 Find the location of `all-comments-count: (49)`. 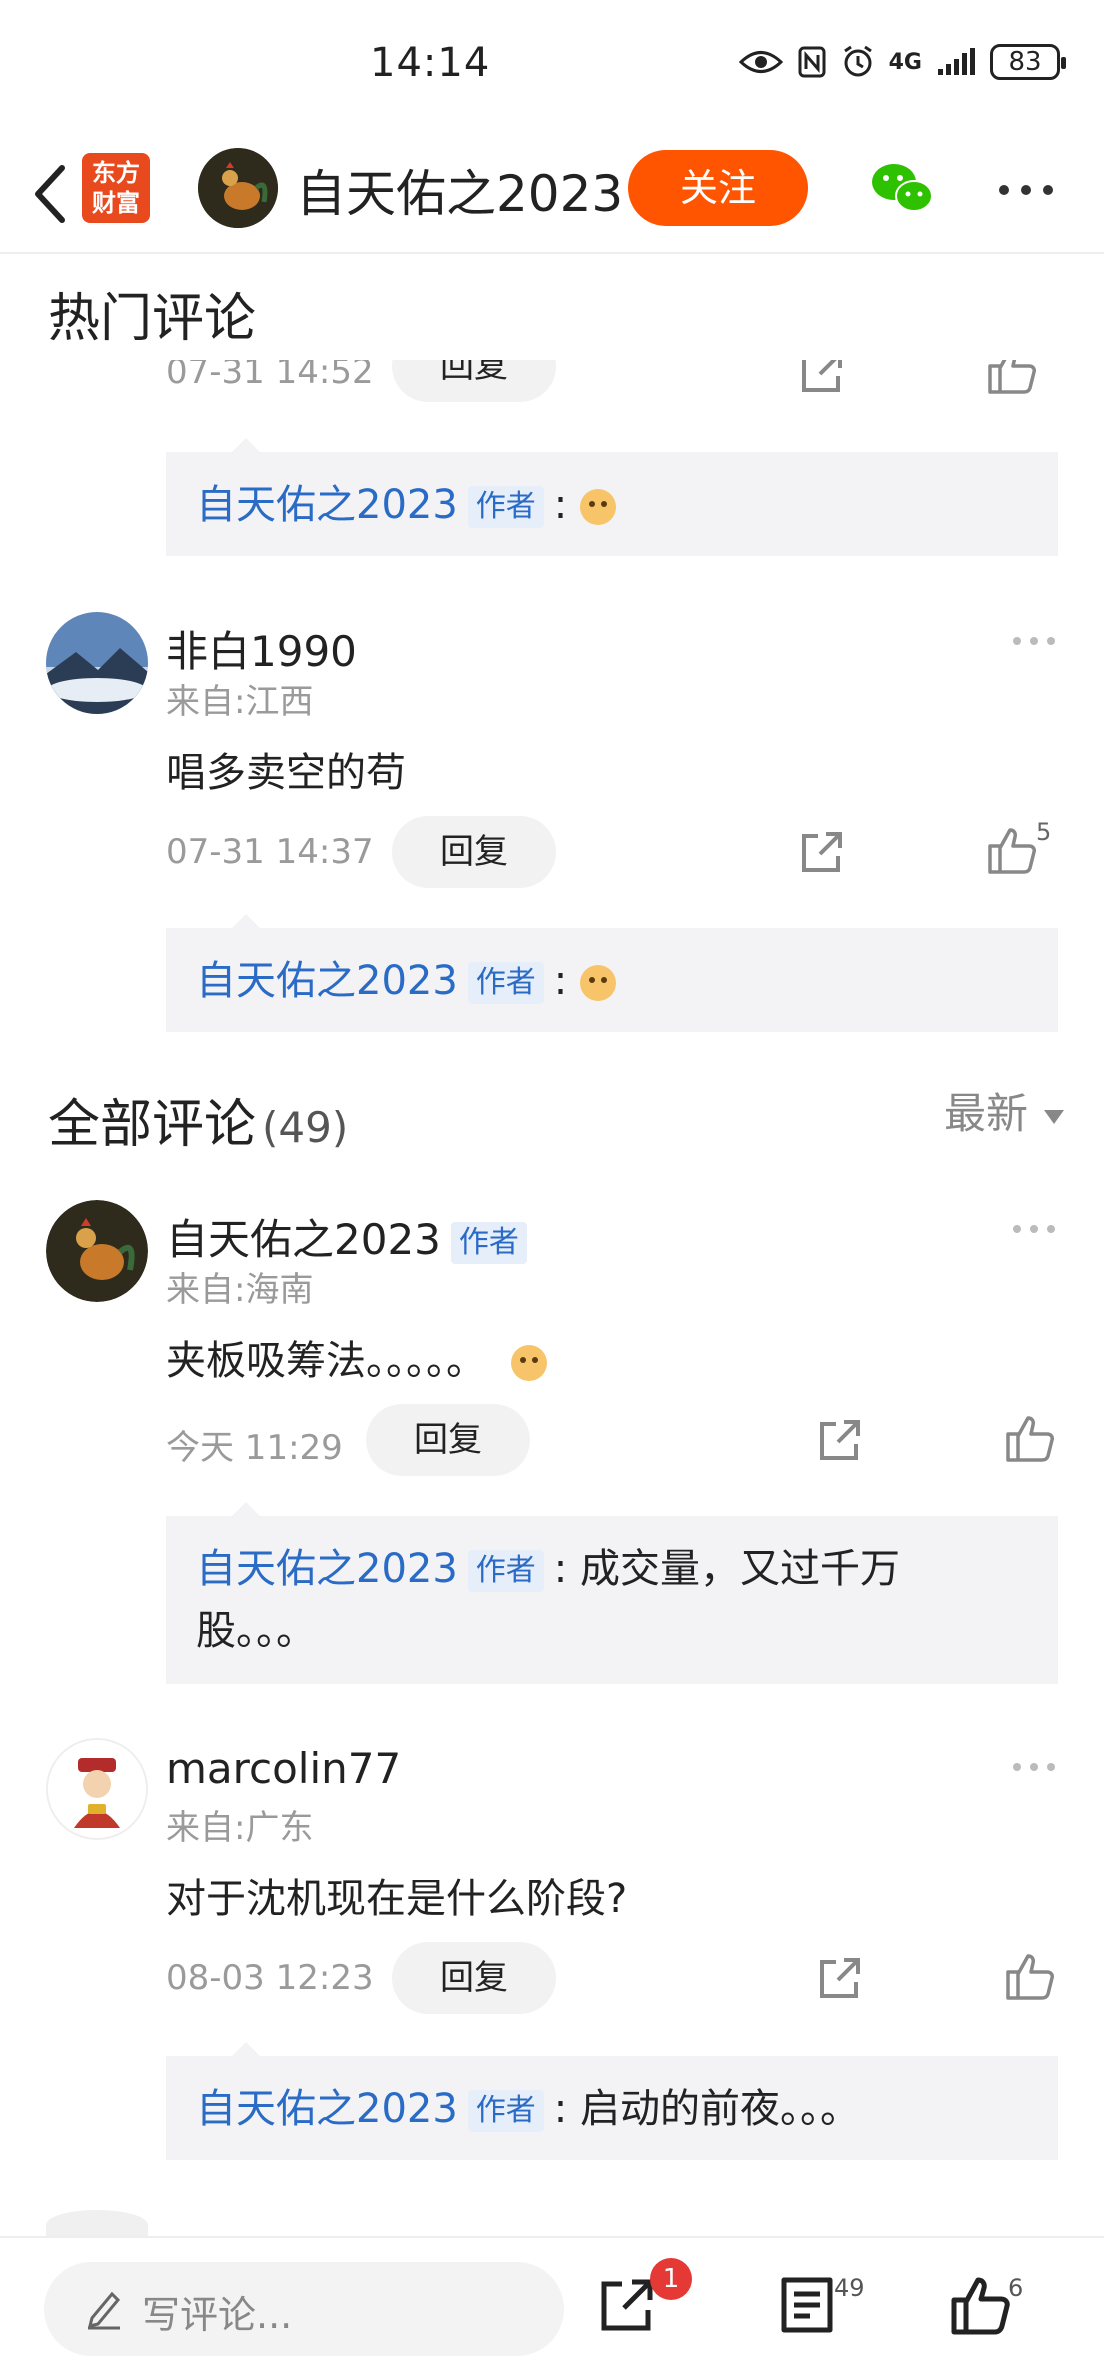

all-comments-count: (49) is located at coordinates (305, 1127).